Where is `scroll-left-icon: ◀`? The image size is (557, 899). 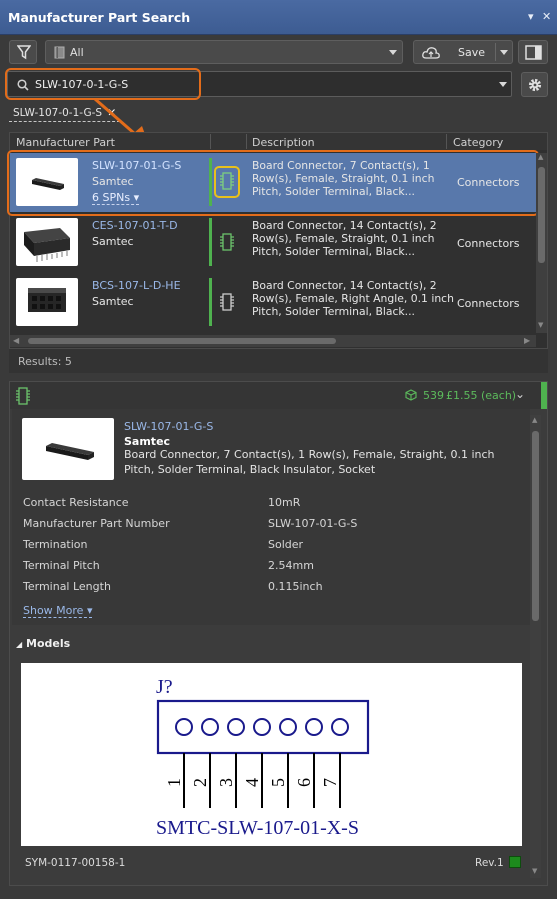 scroll-left-icon: ◀ is located at coordinates (16, 340).